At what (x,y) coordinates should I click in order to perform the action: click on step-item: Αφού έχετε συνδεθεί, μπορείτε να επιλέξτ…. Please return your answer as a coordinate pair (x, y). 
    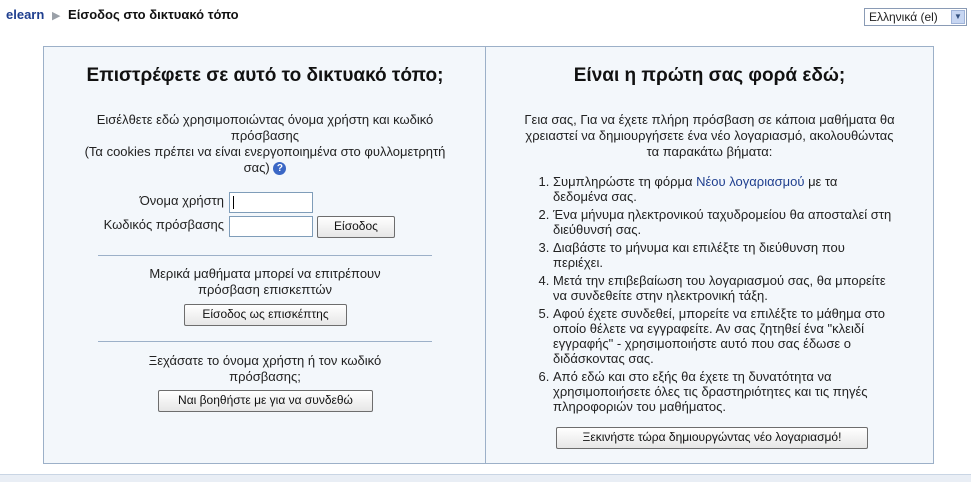
    Looking at the image, I should click on (723, 336).